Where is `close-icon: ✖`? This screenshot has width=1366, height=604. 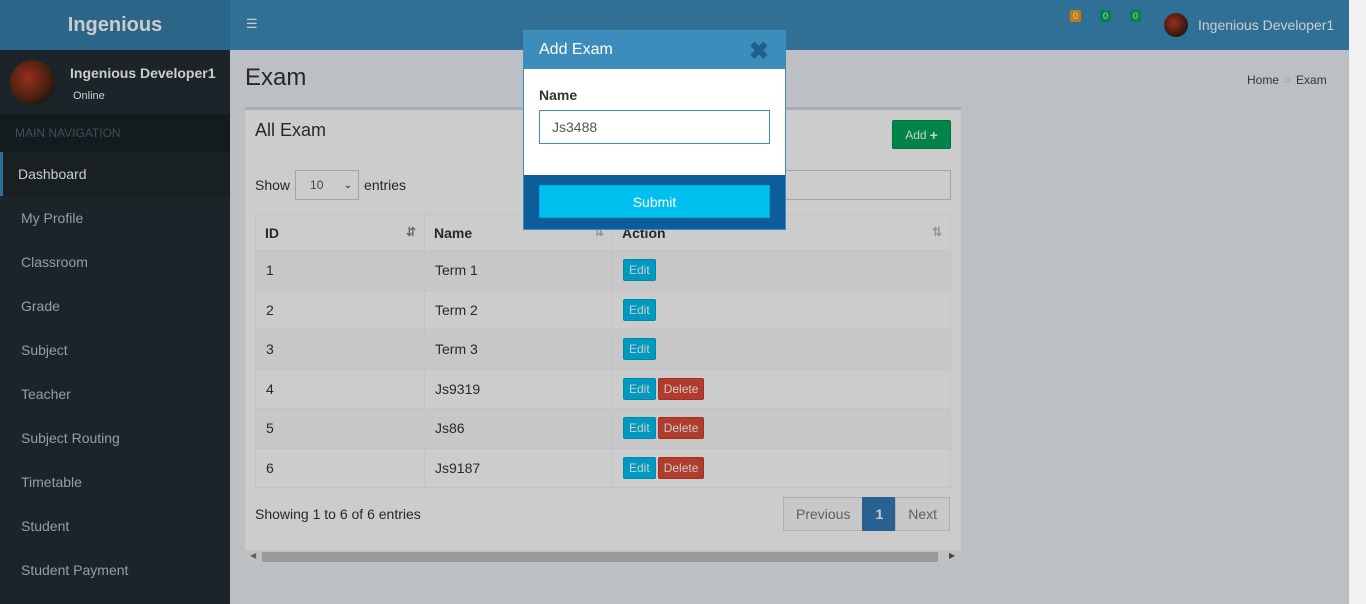 close-icon: ✖ is located at coordinates (759, 51).